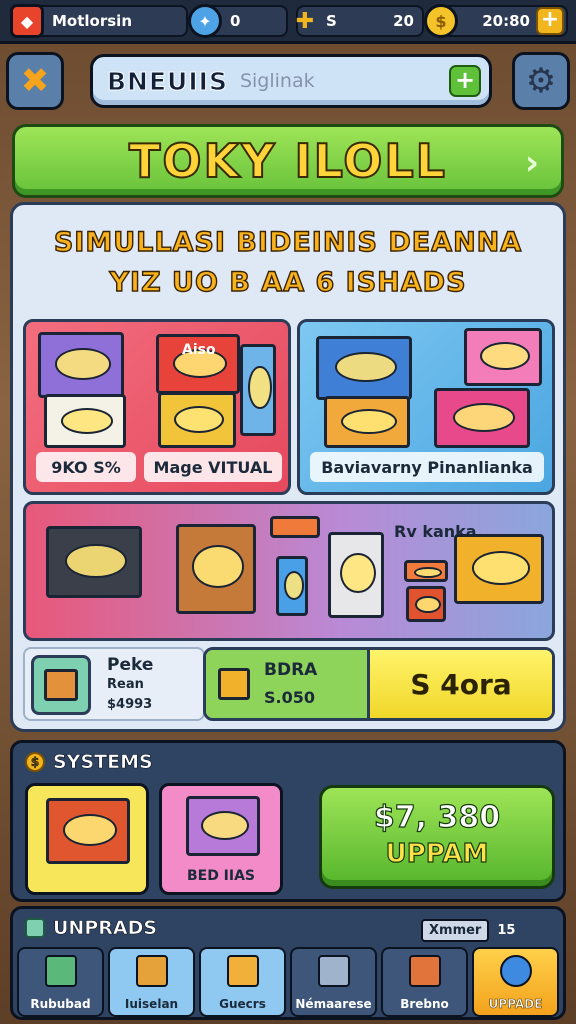 This screenshot has width=576, height=1024. Describe the element at coordinates (427, 467) in the screenshot. I see `card-right-label: Baviavarny Pinanlianka` at that location.